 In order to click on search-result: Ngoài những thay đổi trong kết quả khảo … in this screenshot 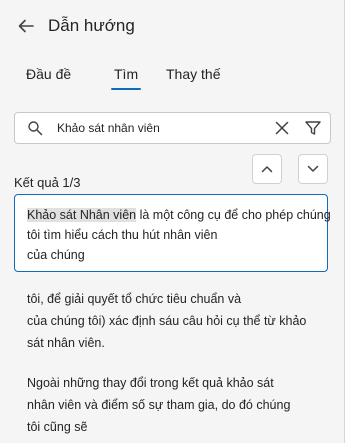, I will do `click(177, 405)`.